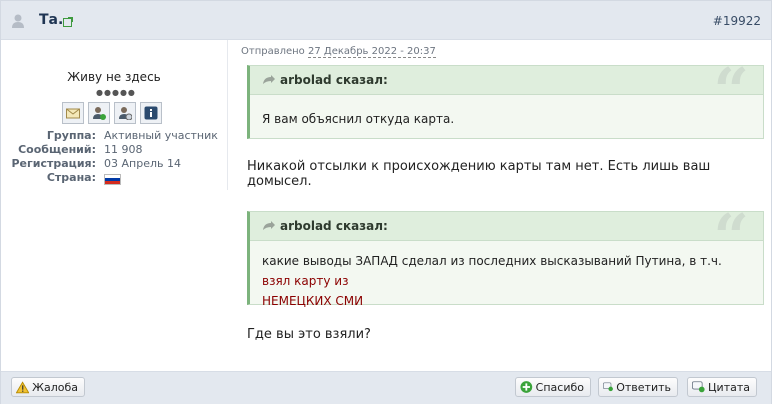 This screenshot has height=404, width=772. I want to click on post-number: #19922, so click(737, 21).